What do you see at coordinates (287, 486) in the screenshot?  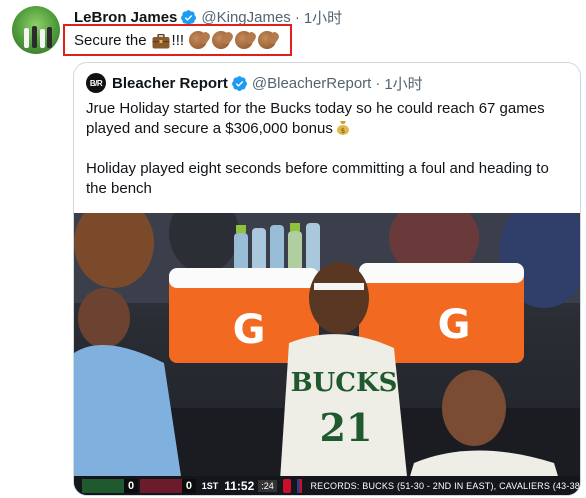 I see `sponsor-logo` at bounding box center [287, 486].